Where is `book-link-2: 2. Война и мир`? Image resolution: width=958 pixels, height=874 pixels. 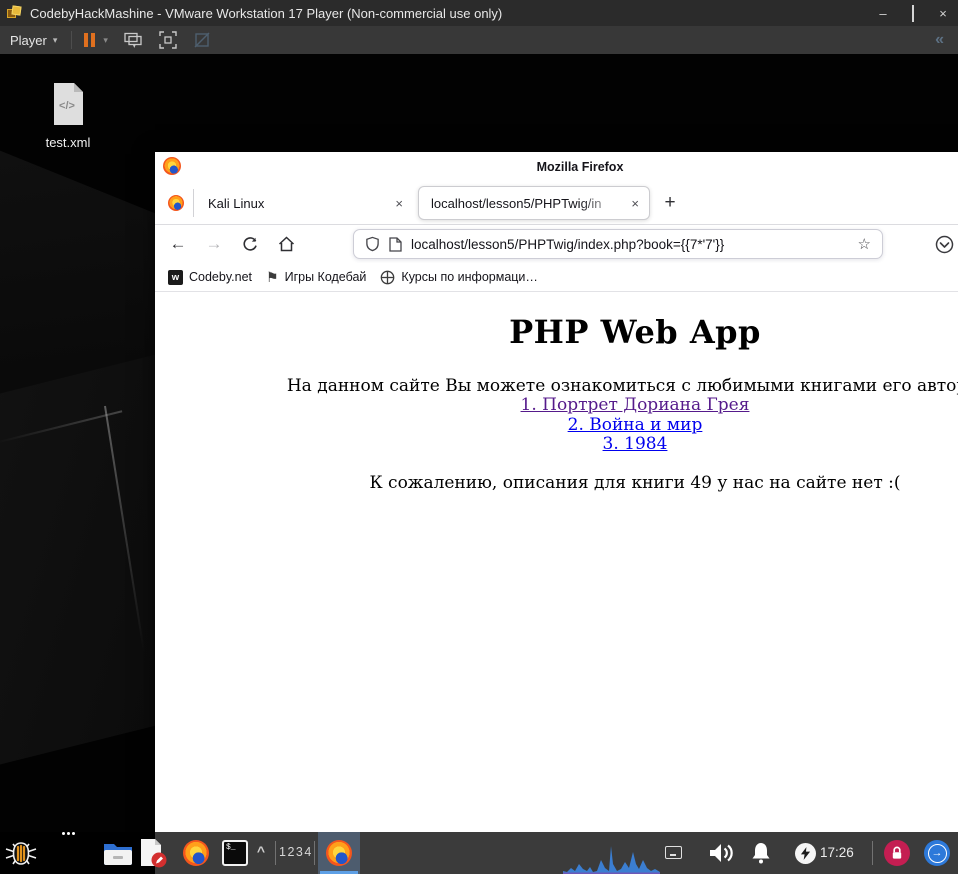 book-link-2: 2. Война и мир is located at coordinates (635, 425).